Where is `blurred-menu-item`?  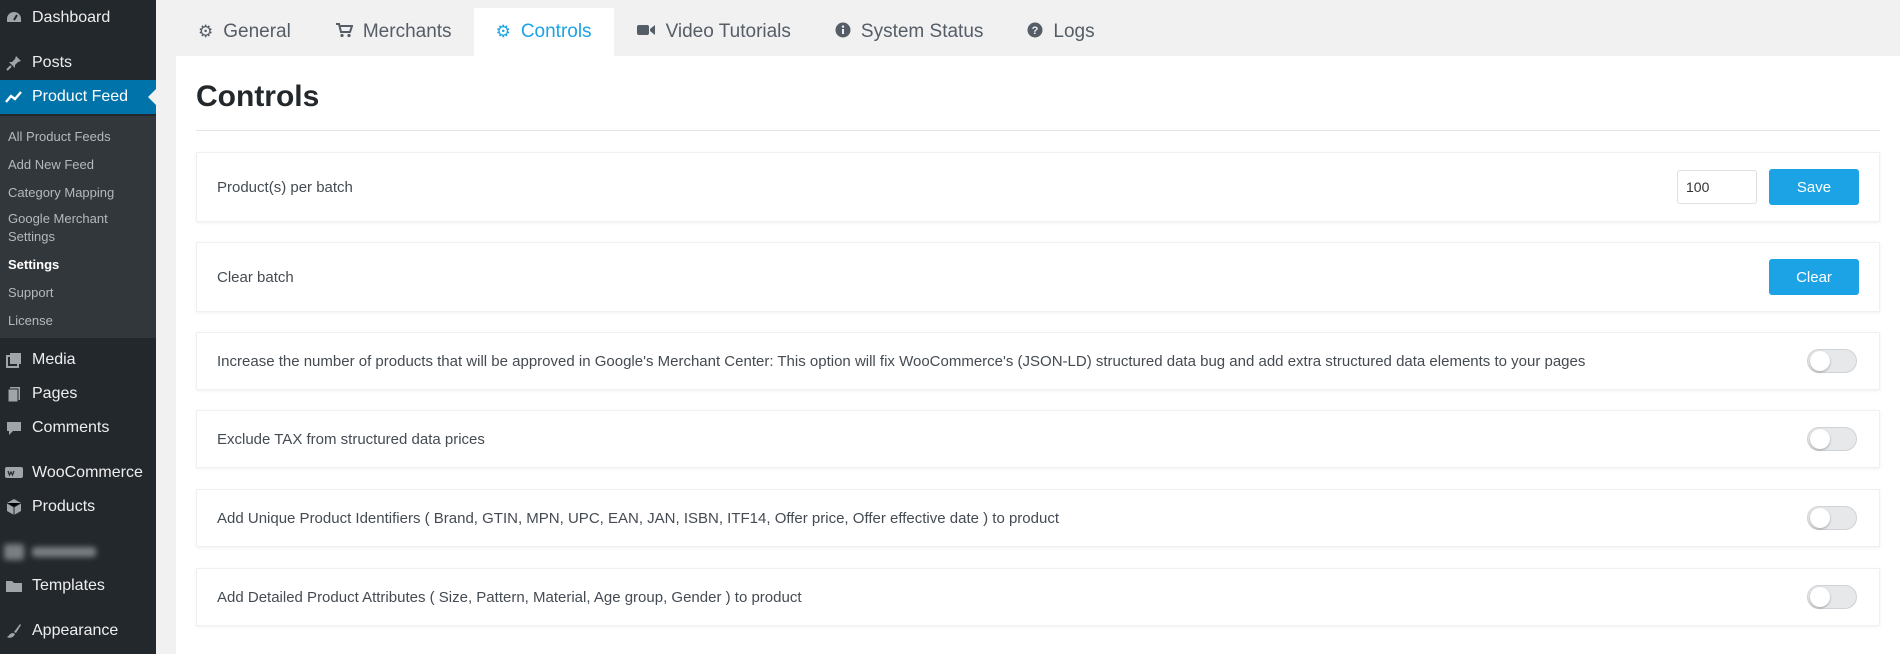
blurred-menu-item is located at coordinates (52, 552).